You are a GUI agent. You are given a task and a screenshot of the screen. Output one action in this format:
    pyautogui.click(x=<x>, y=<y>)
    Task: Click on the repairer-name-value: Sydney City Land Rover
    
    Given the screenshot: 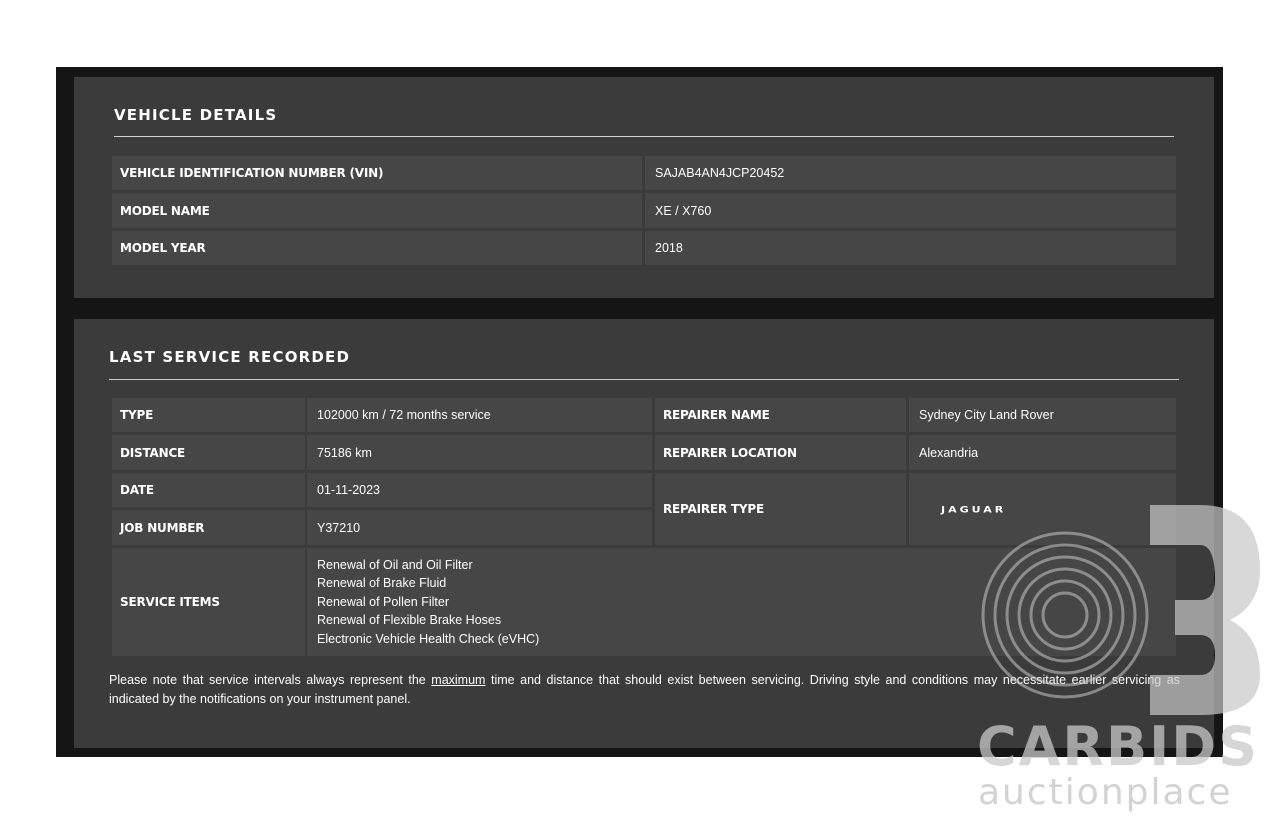 What is the action you would take?
    pyautogui.click(x=1042, y=415)
    